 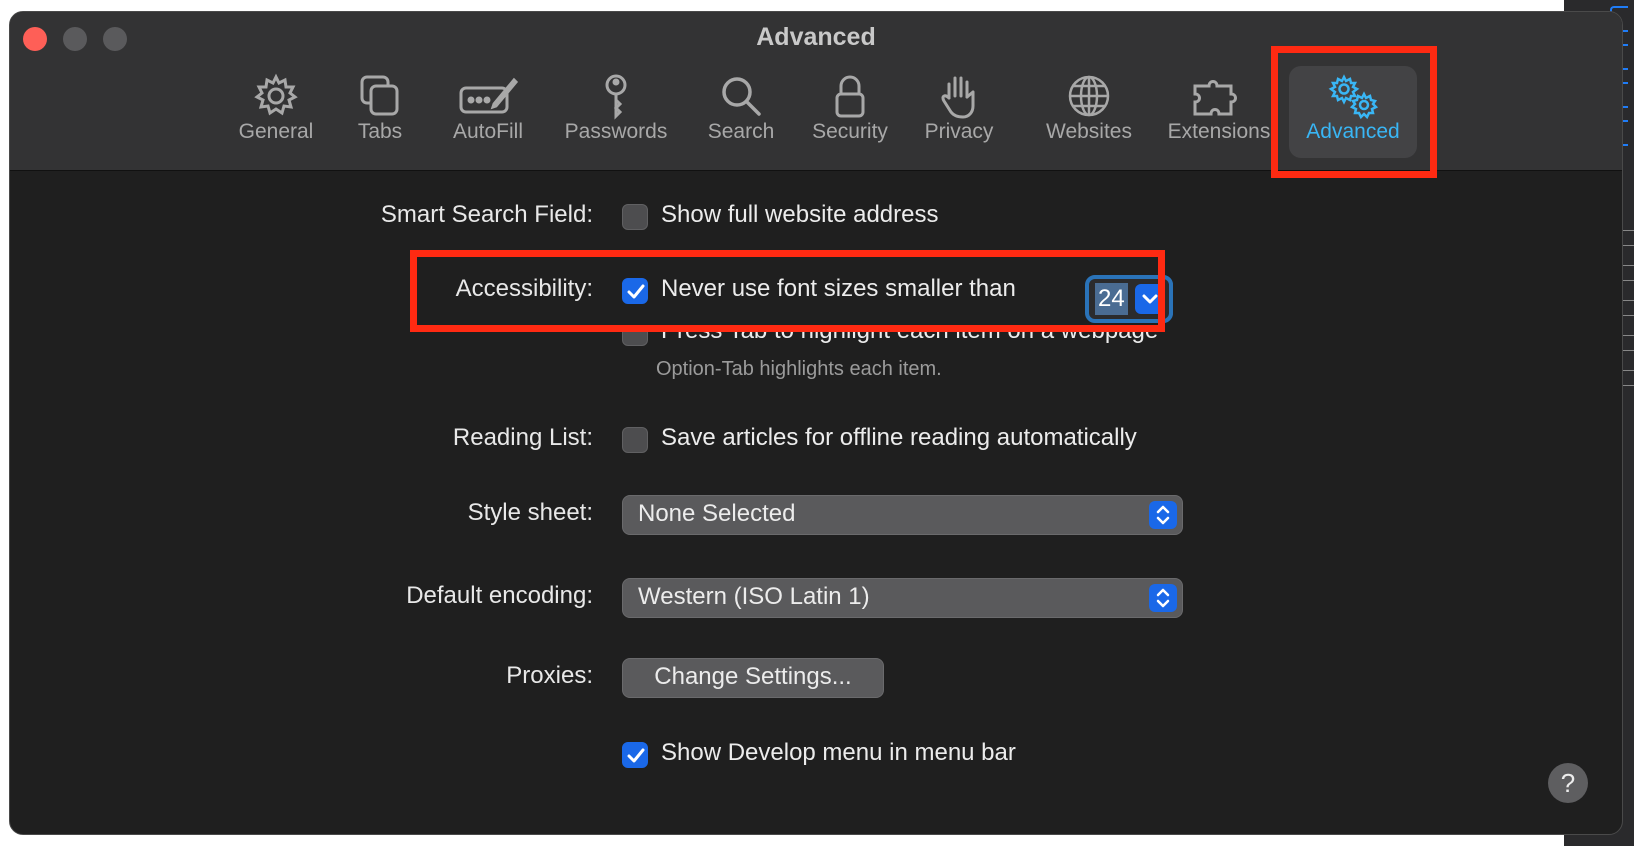 I want to click on tab-general: General, so click(x=276, y=113).